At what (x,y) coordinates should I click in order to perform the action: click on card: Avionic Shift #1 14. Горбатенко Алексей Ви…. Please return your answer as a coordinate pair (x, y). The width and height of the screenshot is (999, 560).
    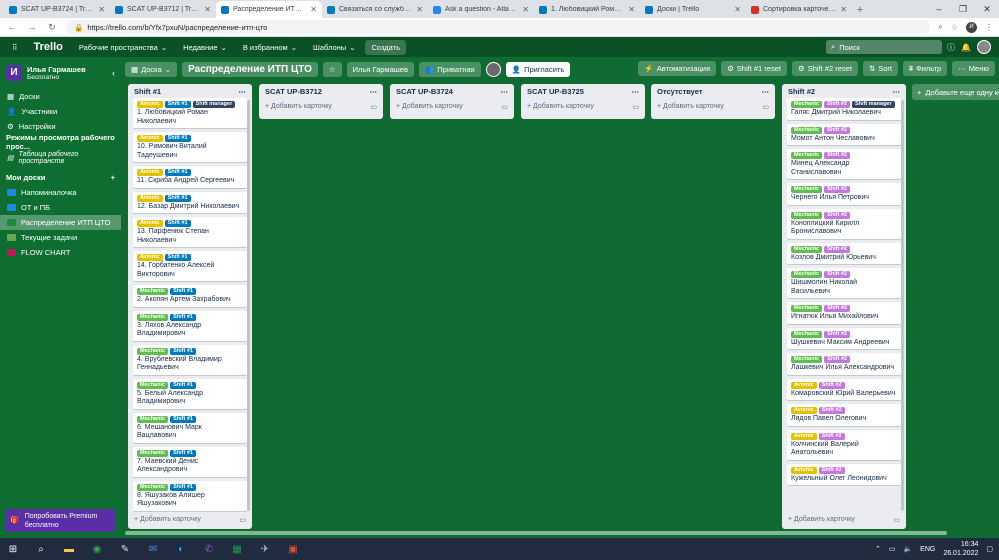
    Looking at the image, I should click on (190, 266).